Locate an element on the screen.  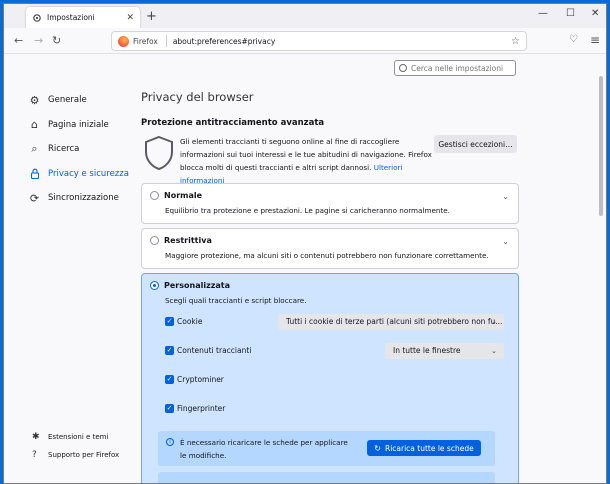
sidebar-item-label: Estensioni e temi is located at coordinates (78, 437).